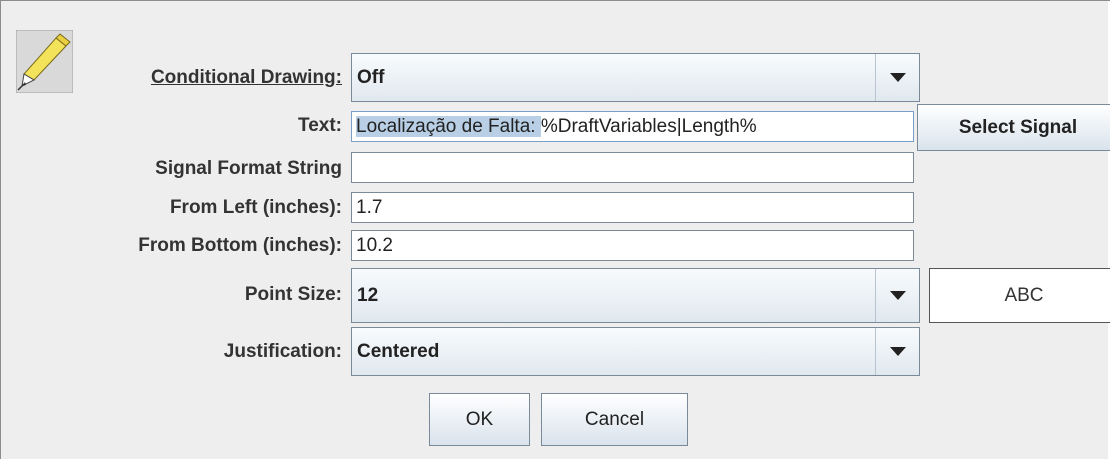 This screenshot has height=460, width=1110. I want to click on from-bottom-label: From Bottom (inches):, so click(240, 245).